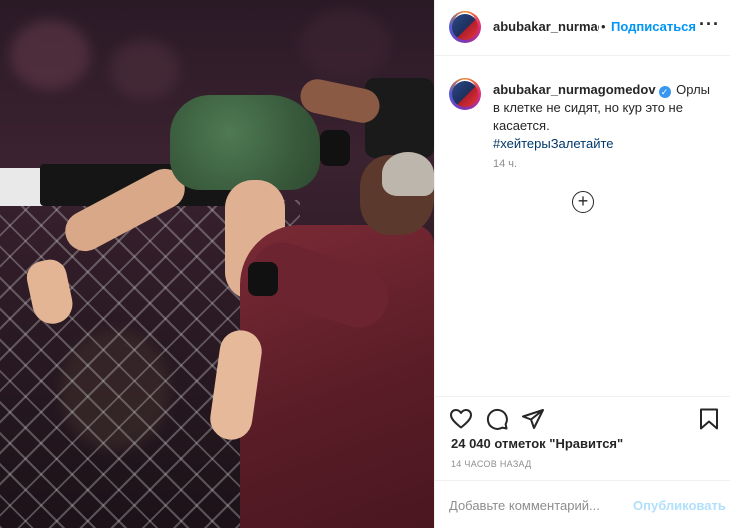 This screenshot has width=730, height=528. I want to click on post-header: abubakar_nurmagc • Подписаться ···, so click(582, 28).